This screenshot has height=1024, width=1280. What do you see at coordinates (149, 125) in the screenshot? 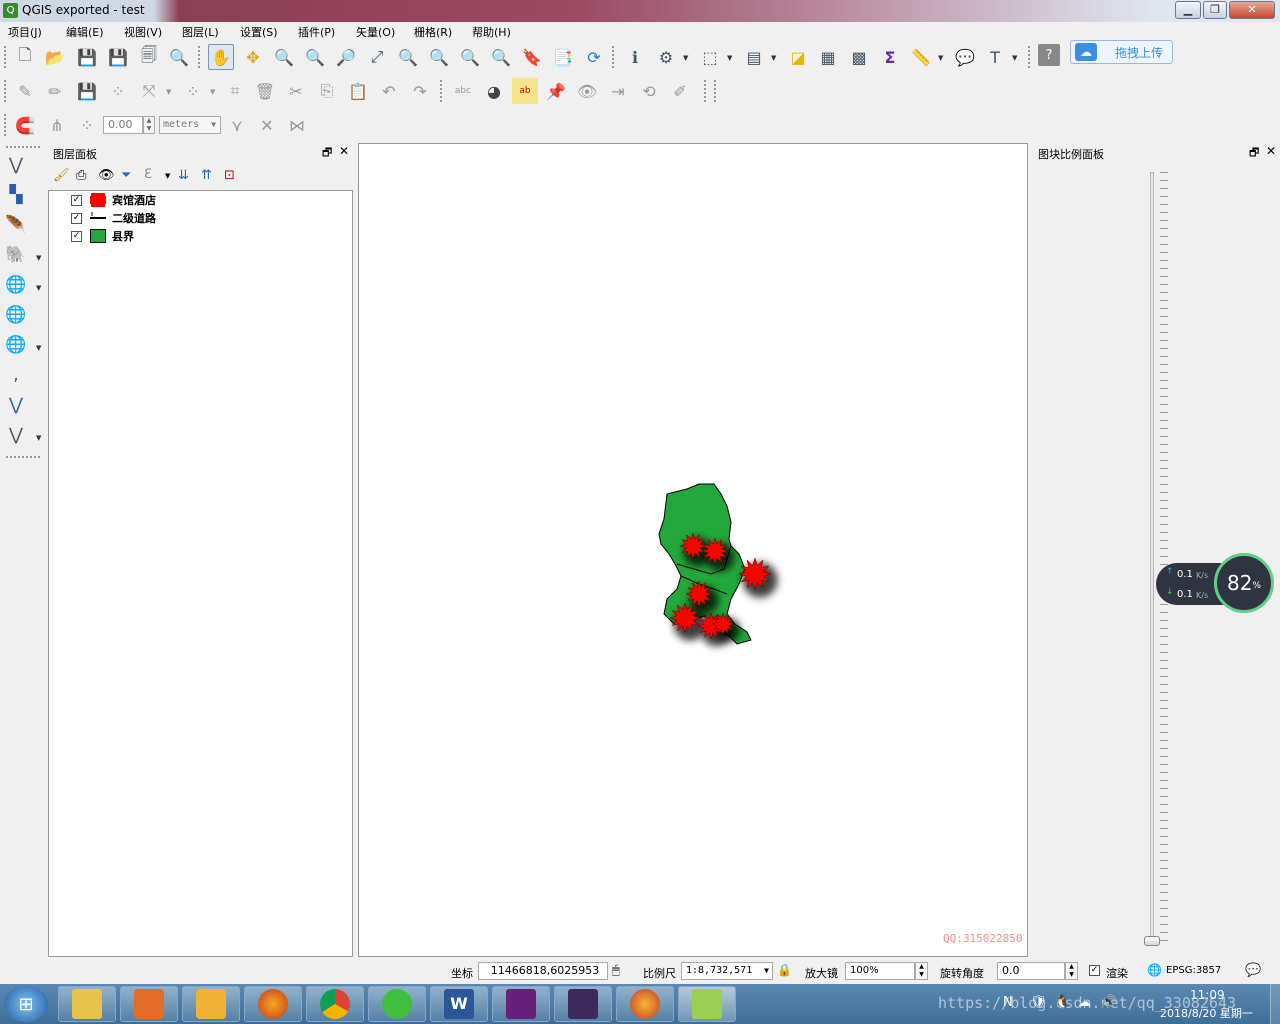
I see `tolerance-spinner: ▲ ▼` at bounding box center [149, 125].